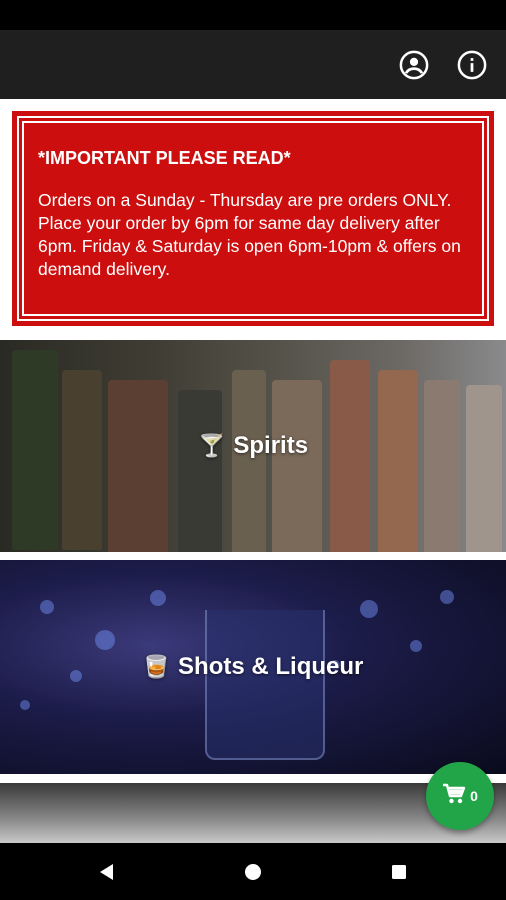  I want to click on cart-count: 0, so click(474, 796).